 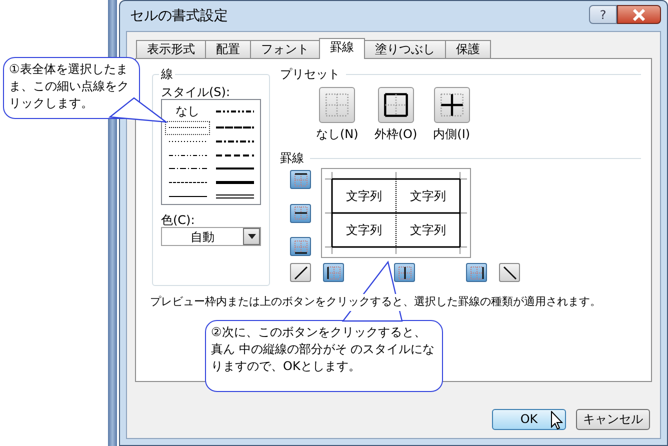 What do you see at coordinates (187, 111) in the screenshot?
I see `none-option: なし` at bounding box center [187, 111].